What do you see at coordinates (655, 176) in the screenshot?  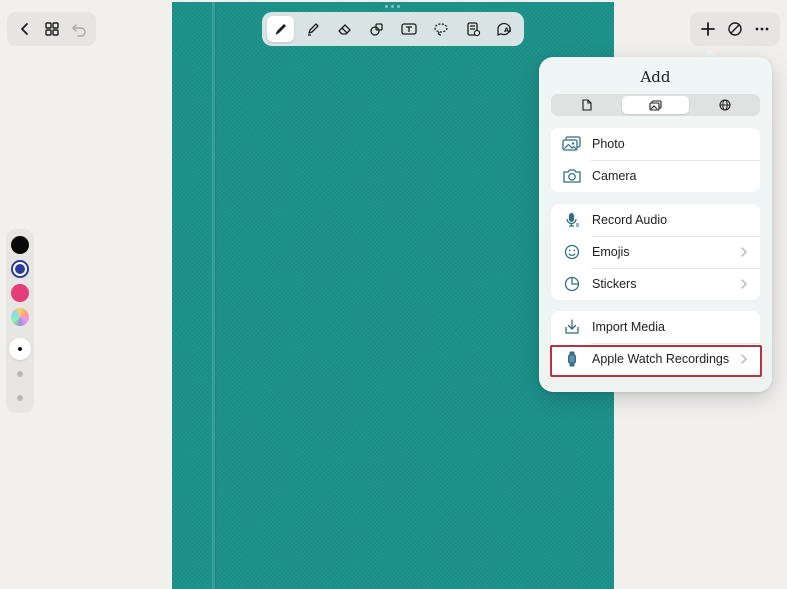 I see `menu-item-camera: Camera` at bounding box center [655, 176].